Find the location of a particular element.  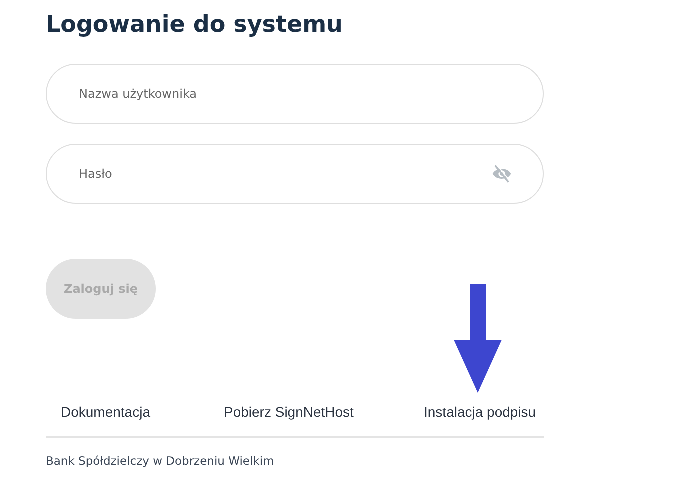

nav-link: Dokumentacja is located at coordinates (105, 412).